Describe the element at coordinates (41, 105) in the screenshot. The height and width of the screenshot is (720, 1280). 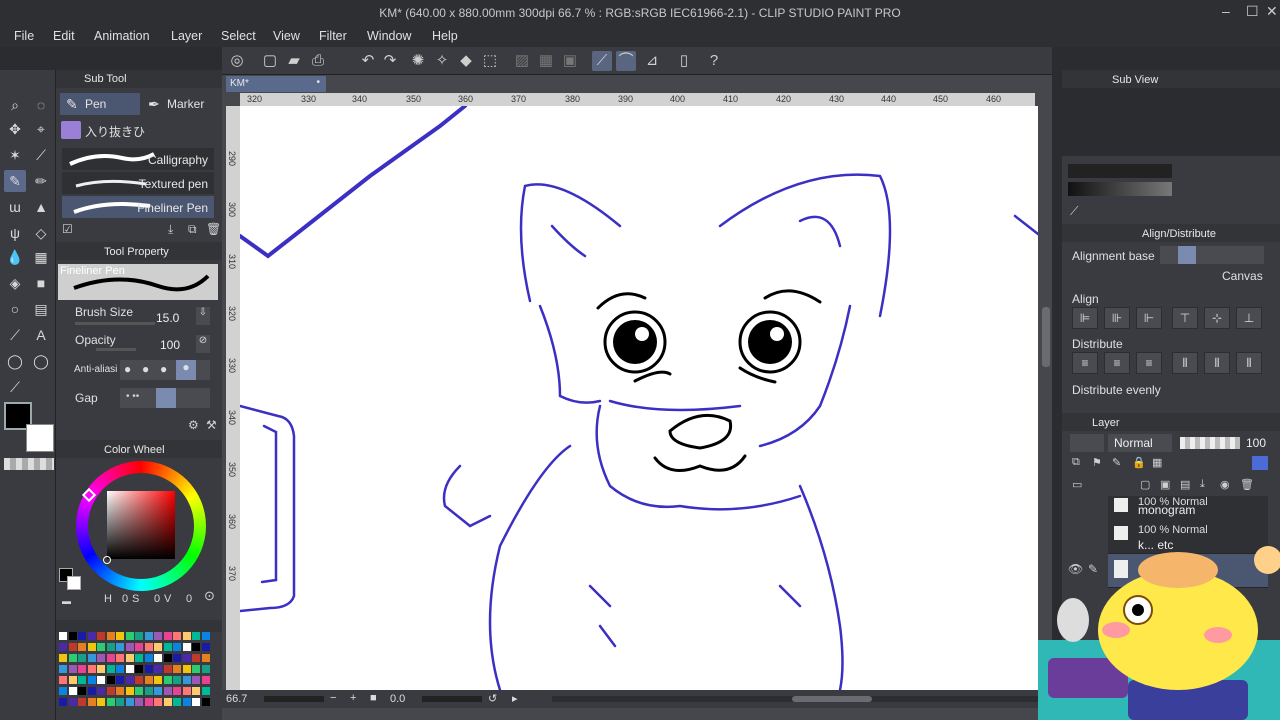
I see `lasso-icon: ◌` at that location.